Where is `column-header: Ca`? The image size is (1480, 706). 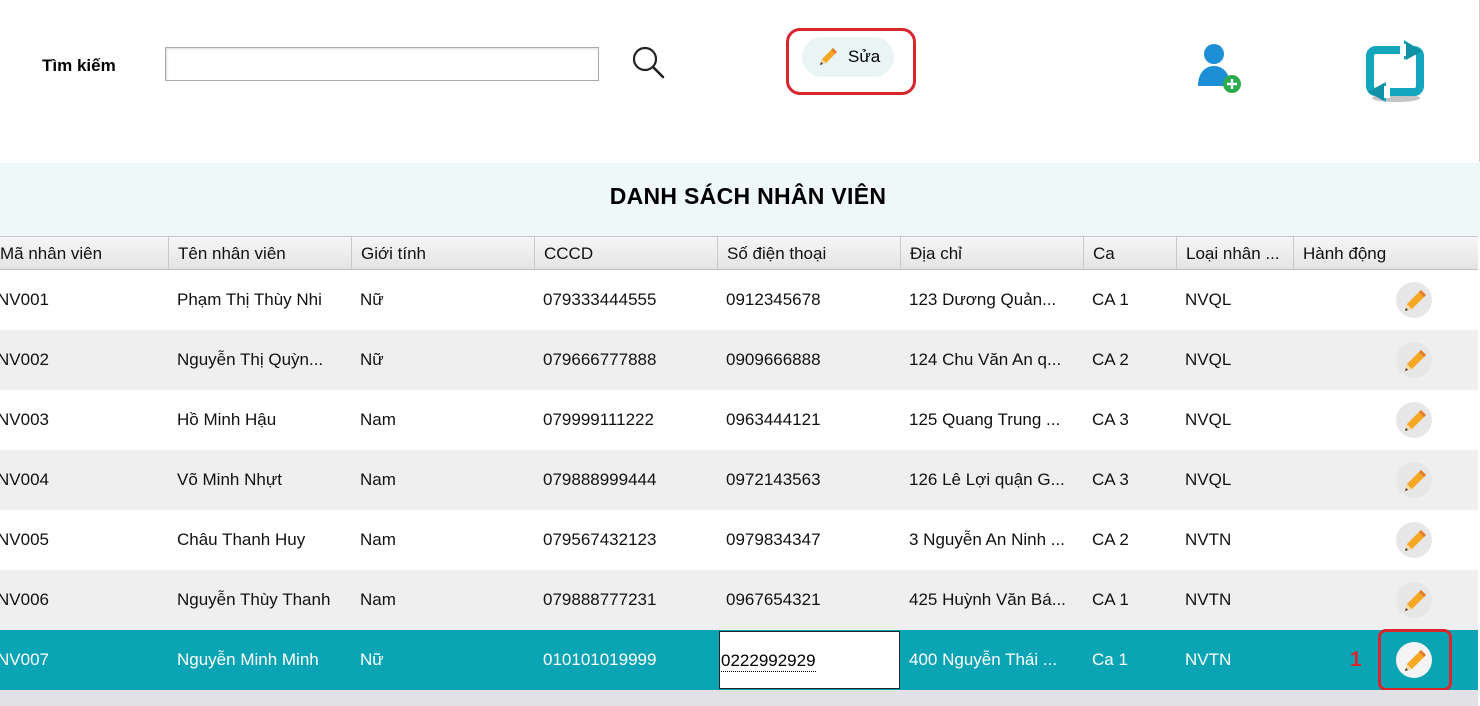
column-header: Ca is located at coordinates (1129, 253).